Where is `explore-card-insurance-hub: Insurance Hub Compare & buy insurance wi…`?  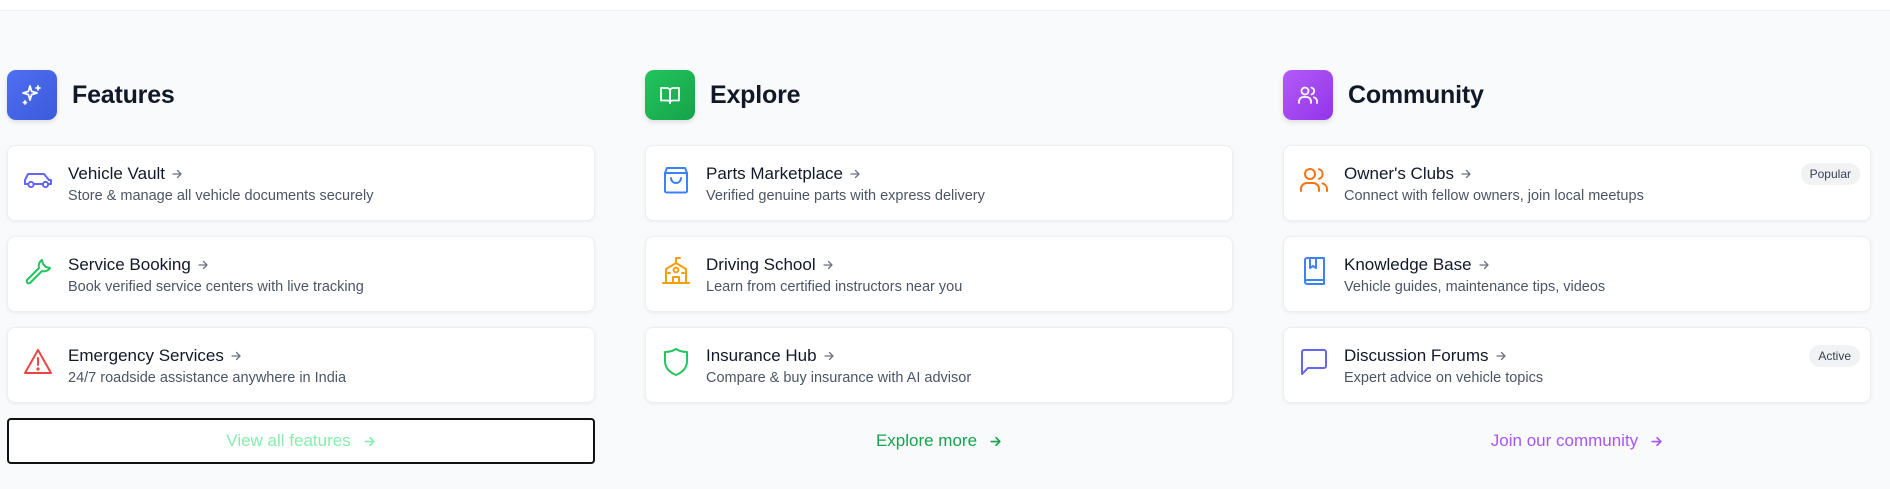
explore-card-insurance-hub: Insurance Hub Compare & buy insurance wi… is located at coordinates (939, 365).